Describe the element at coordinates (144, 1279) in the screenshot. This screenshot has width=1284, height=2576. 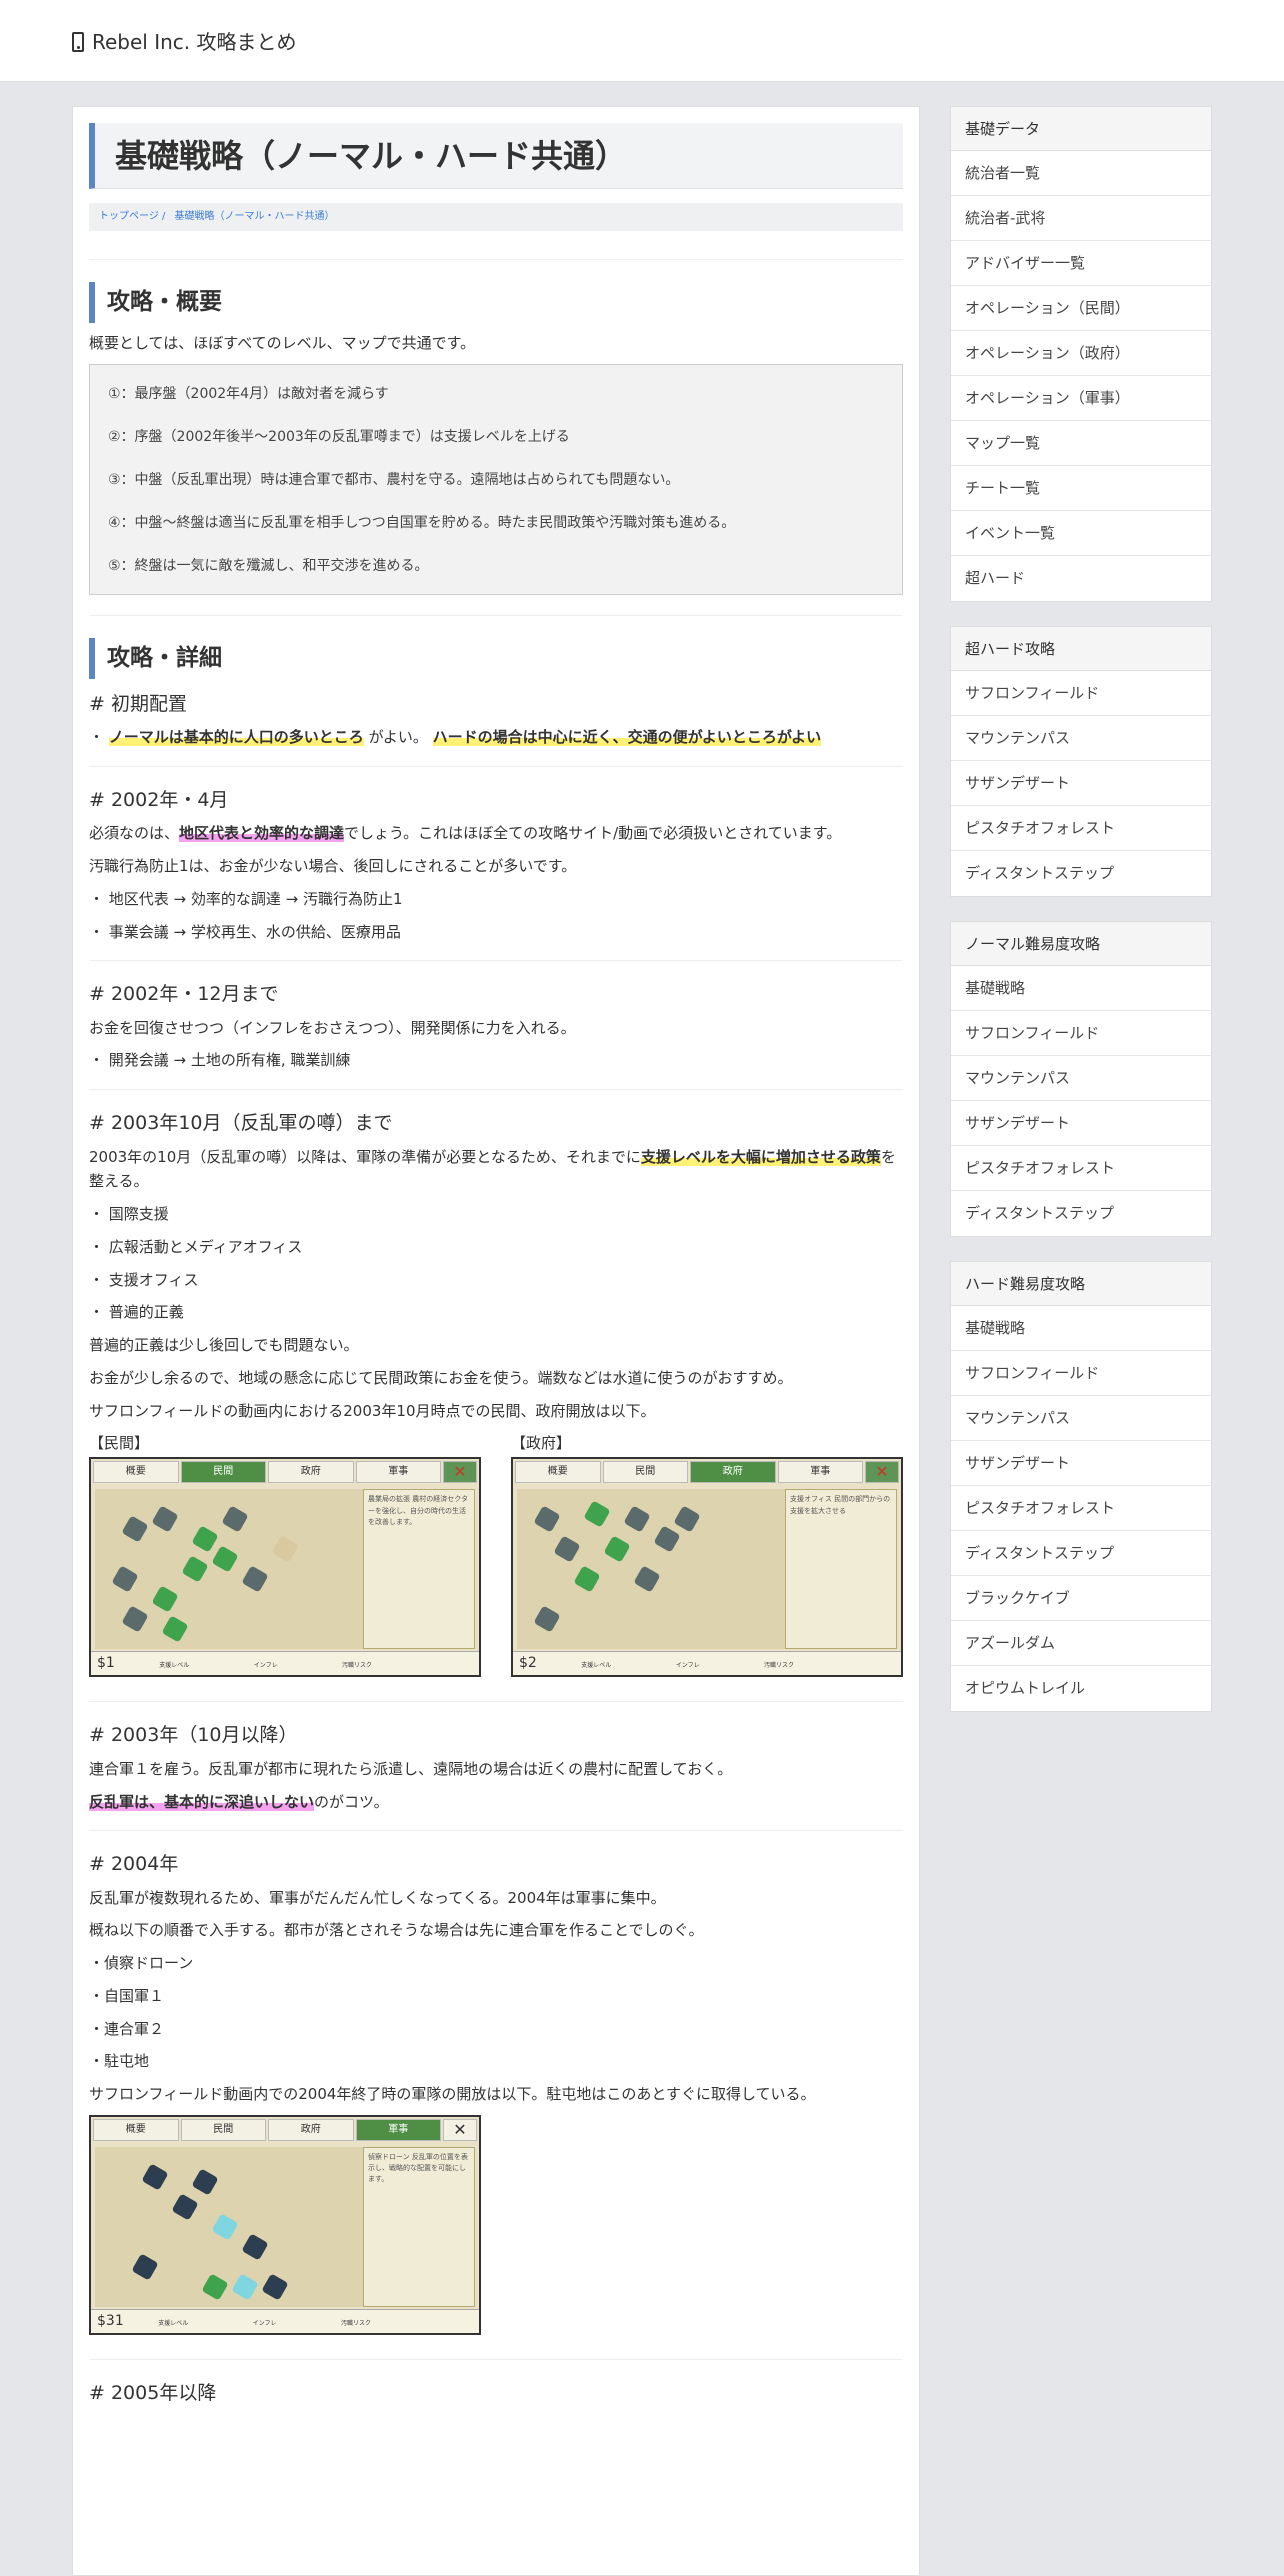
I see `list-item: ・ 支援オフィス` at that location.